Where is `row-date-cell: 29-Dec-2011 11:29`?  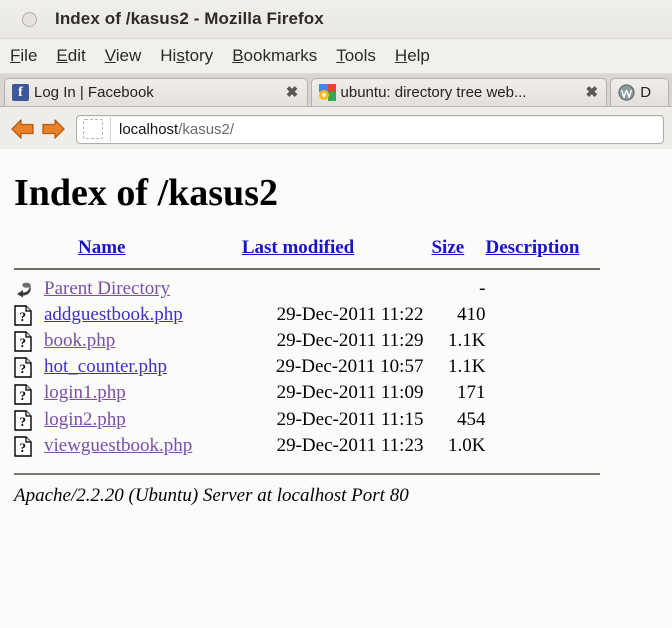
row-date-cell: 29-Dec-2011 11:29 is located at coordinates (350, 341).